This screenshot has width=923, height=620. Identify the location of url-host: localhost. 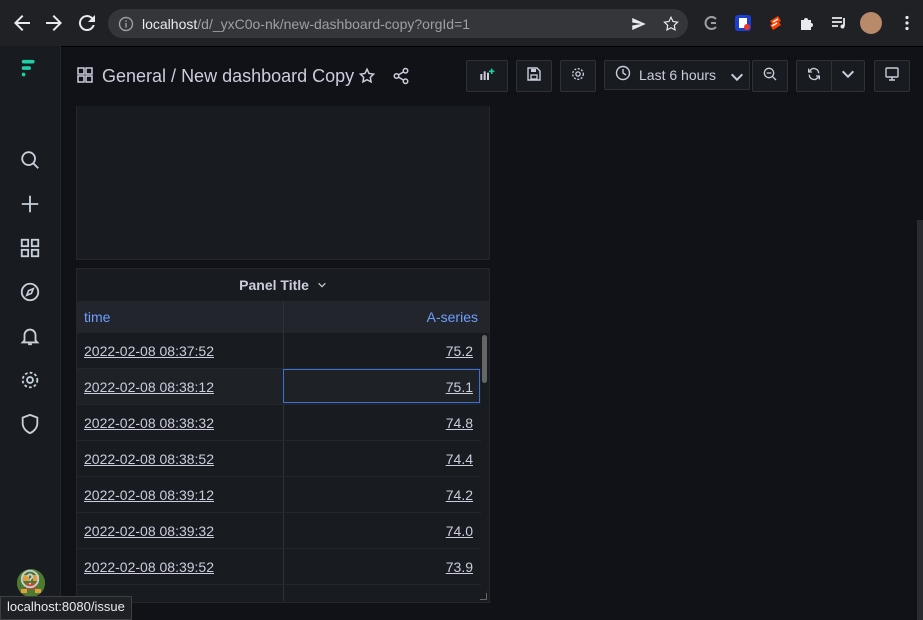
(170, 23).